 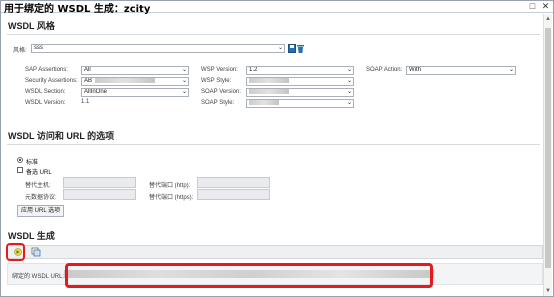 What do you see at coordinates (135, 92) in the screenshot?
I see `wsdl-section-select: AllInOne ⌄` at bounding box center [135, 92].